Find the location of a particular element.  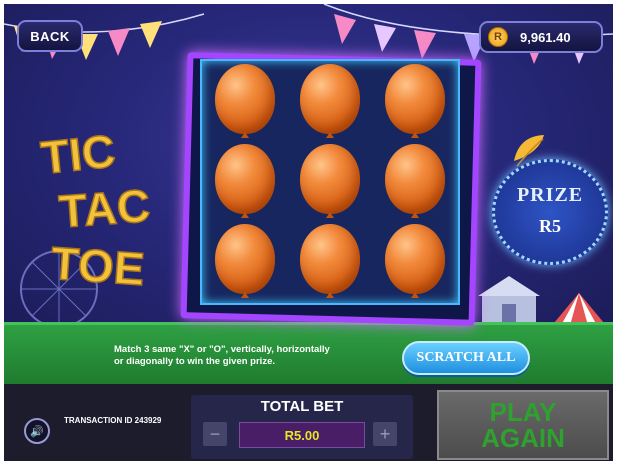

rand-coin-icon: R is located at coordinates (498, 37).